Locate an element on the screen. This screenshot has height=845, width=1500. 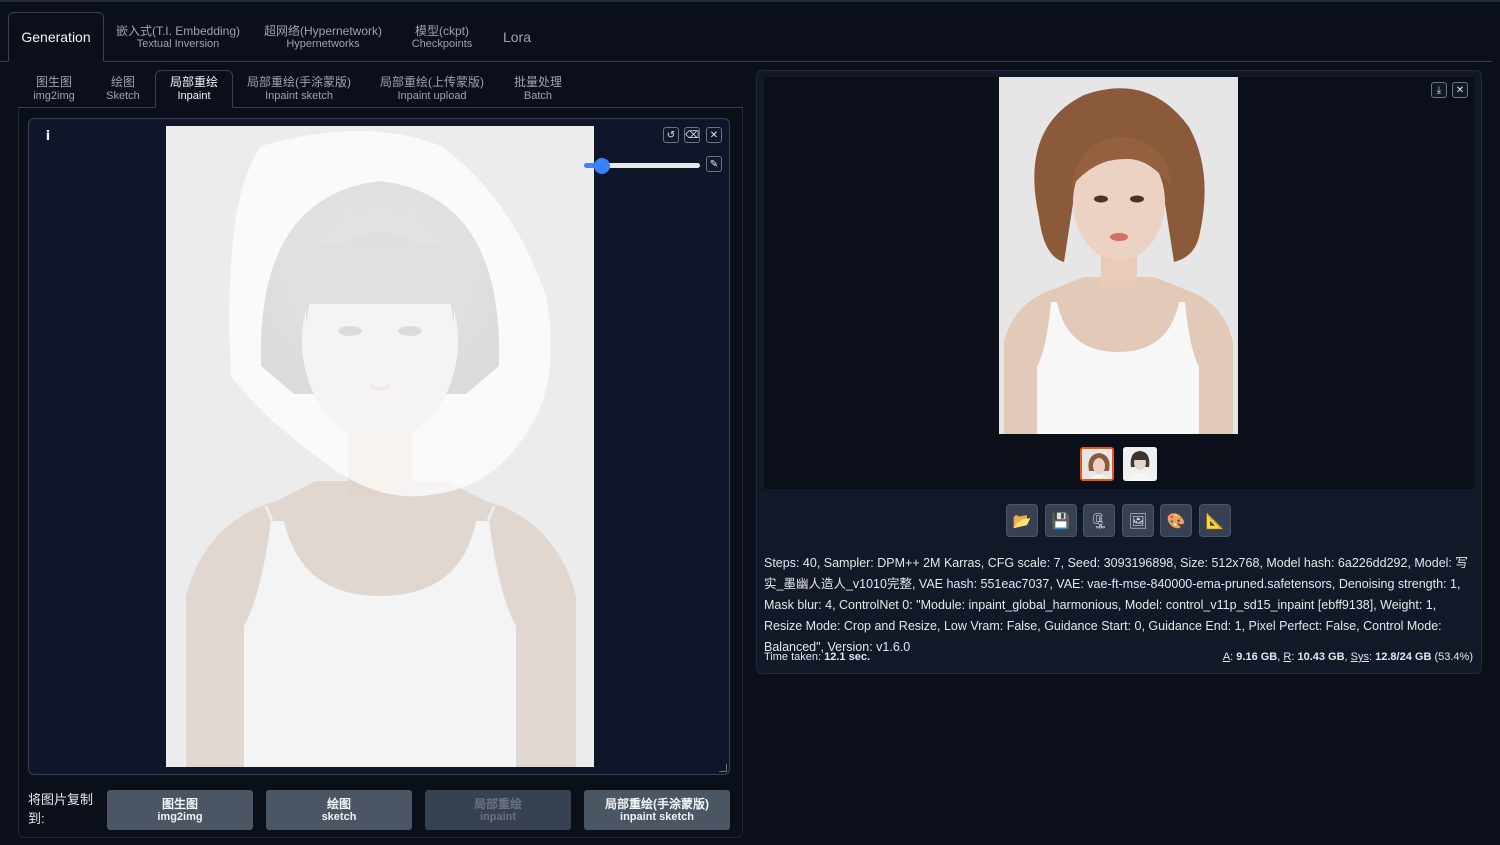
vram-sys-label: Sys is located at coordinates (1360, 657).